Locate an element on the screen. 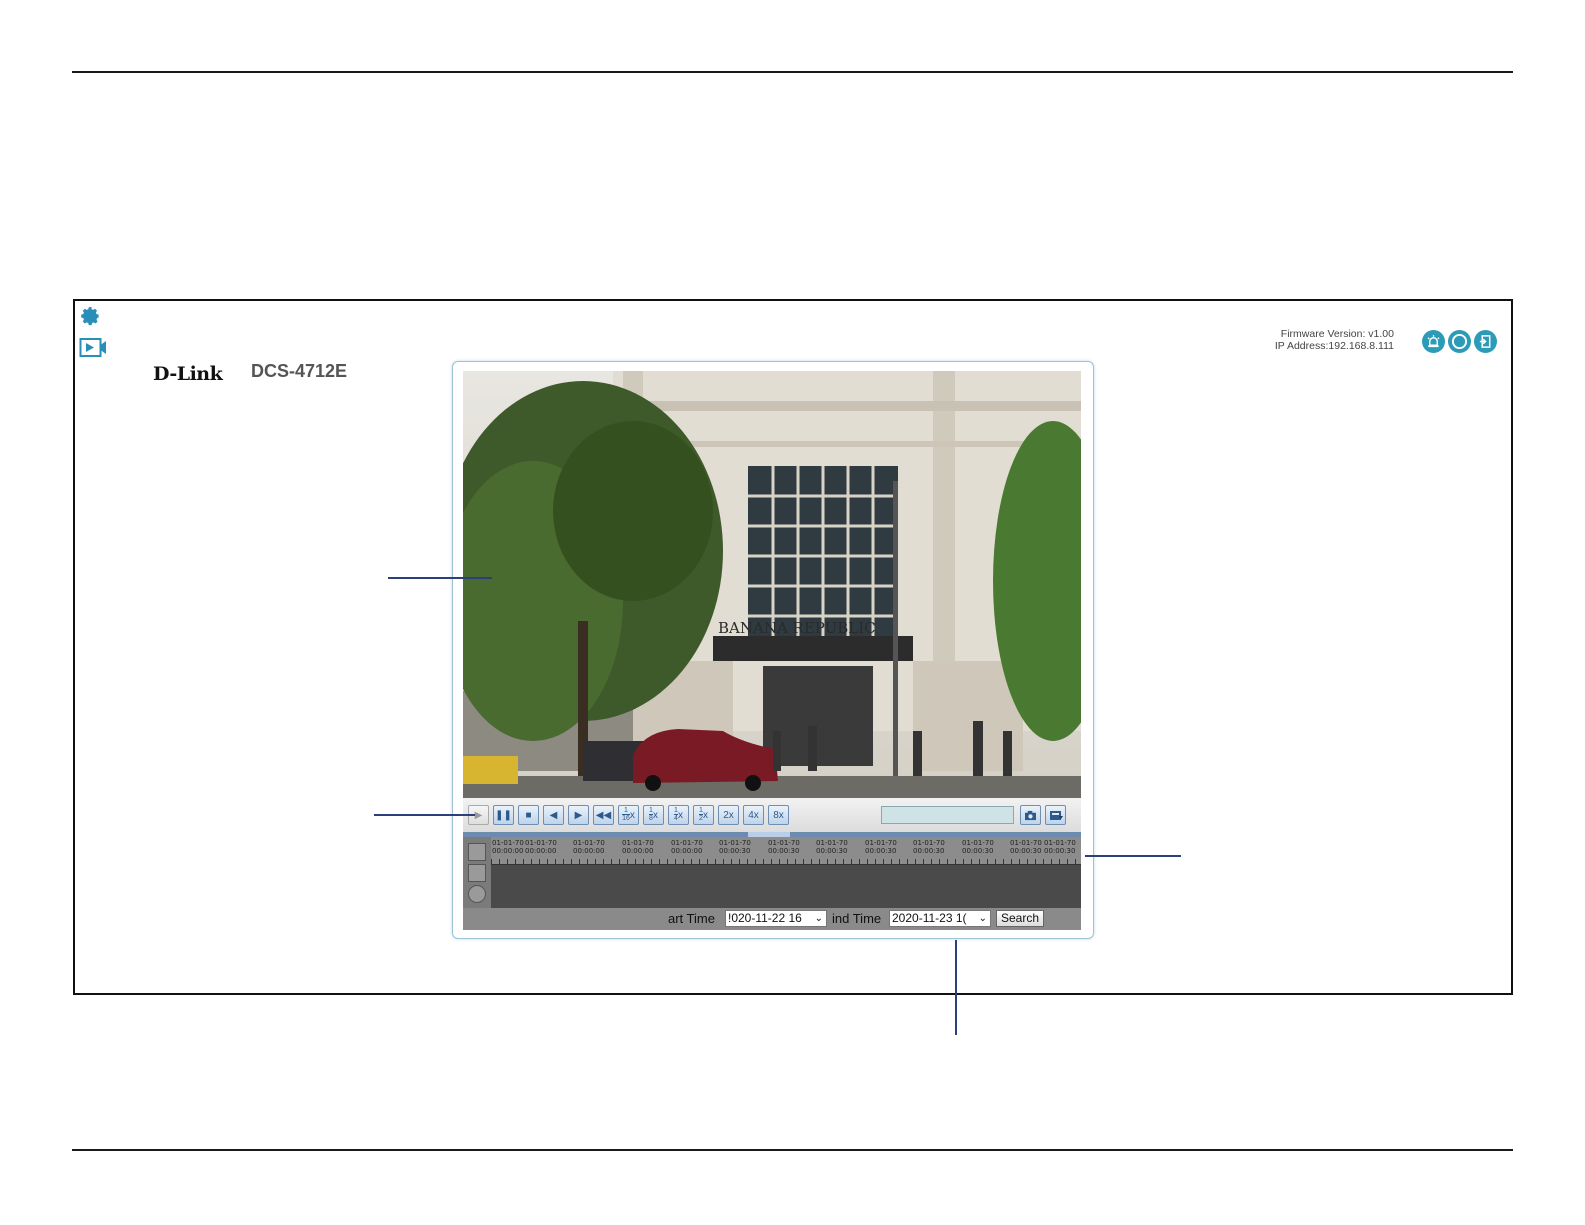 The image size is (1585, 1225). save-clip-button is located at coordinates (1055, 815).